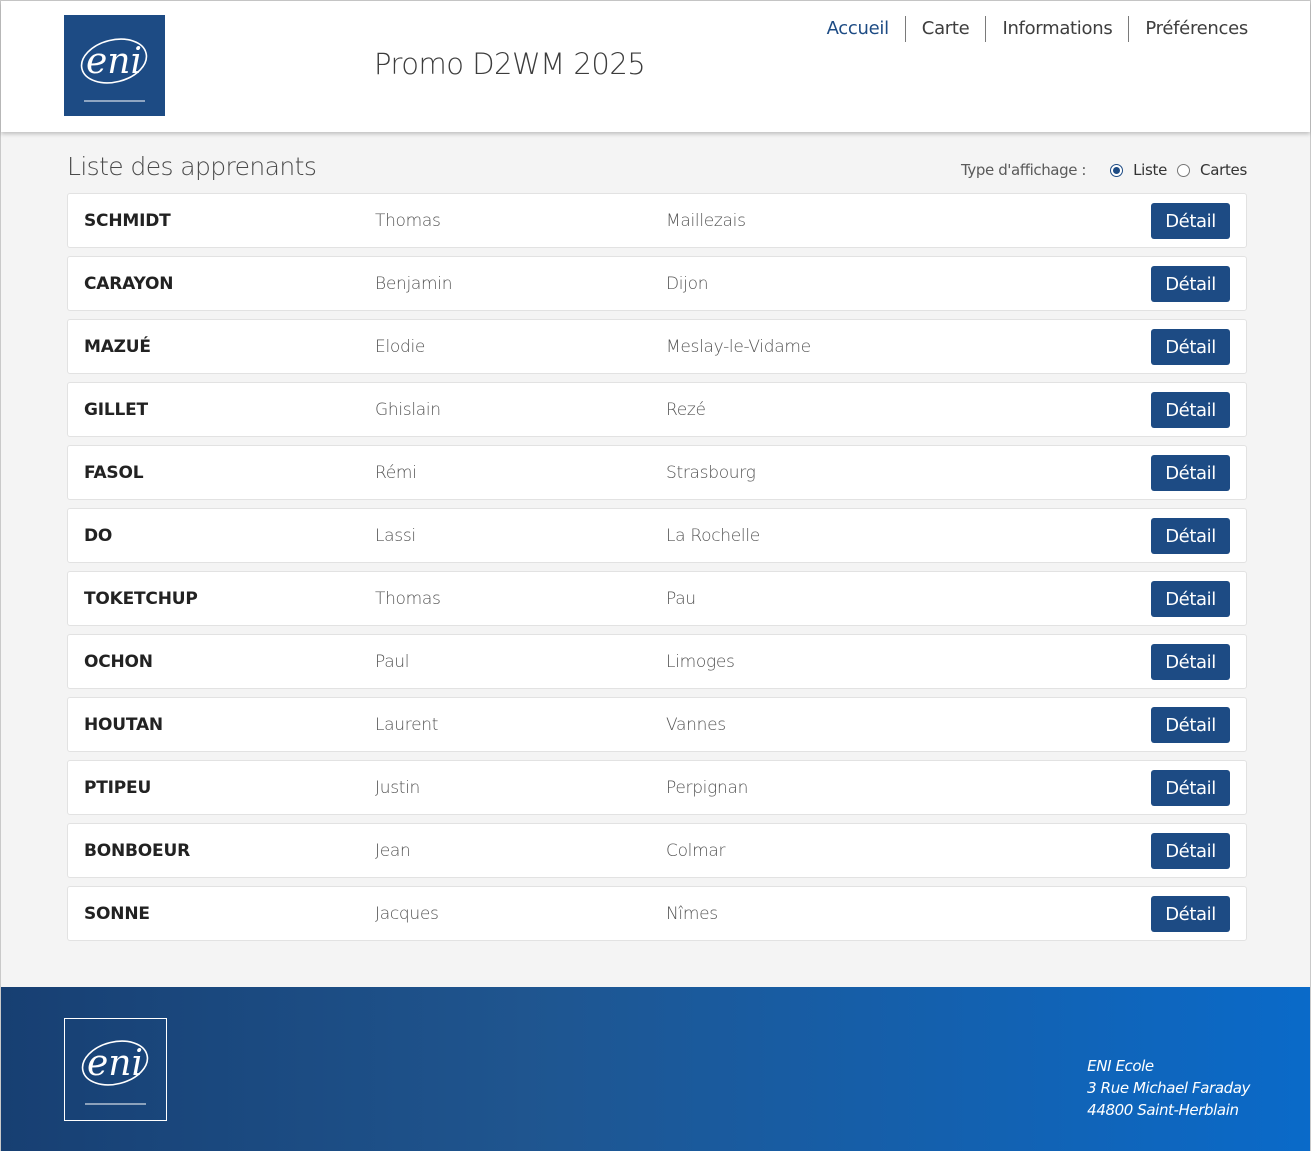  What do you see at coordinates (1120, 1066) in the screenshot?
I see `address-line-name: ENI Ecole` at bounding box center [1120, 1066].